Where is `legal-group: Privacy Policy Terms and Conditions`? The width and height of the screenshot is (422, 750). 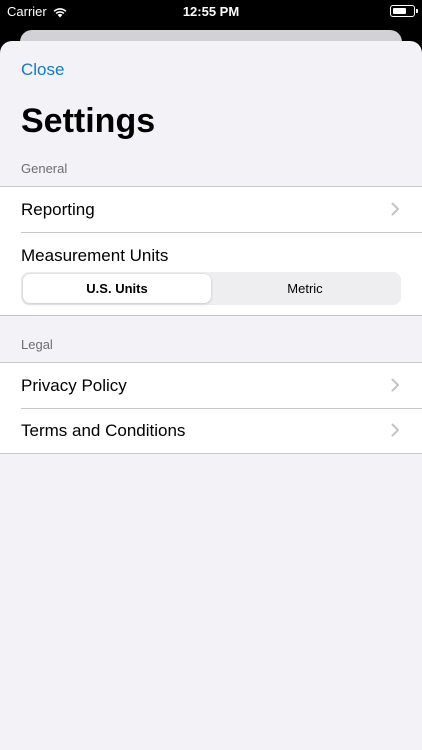
legal-group: Privacy Policy Terms and Conditions is located at coordinates (211, 408).